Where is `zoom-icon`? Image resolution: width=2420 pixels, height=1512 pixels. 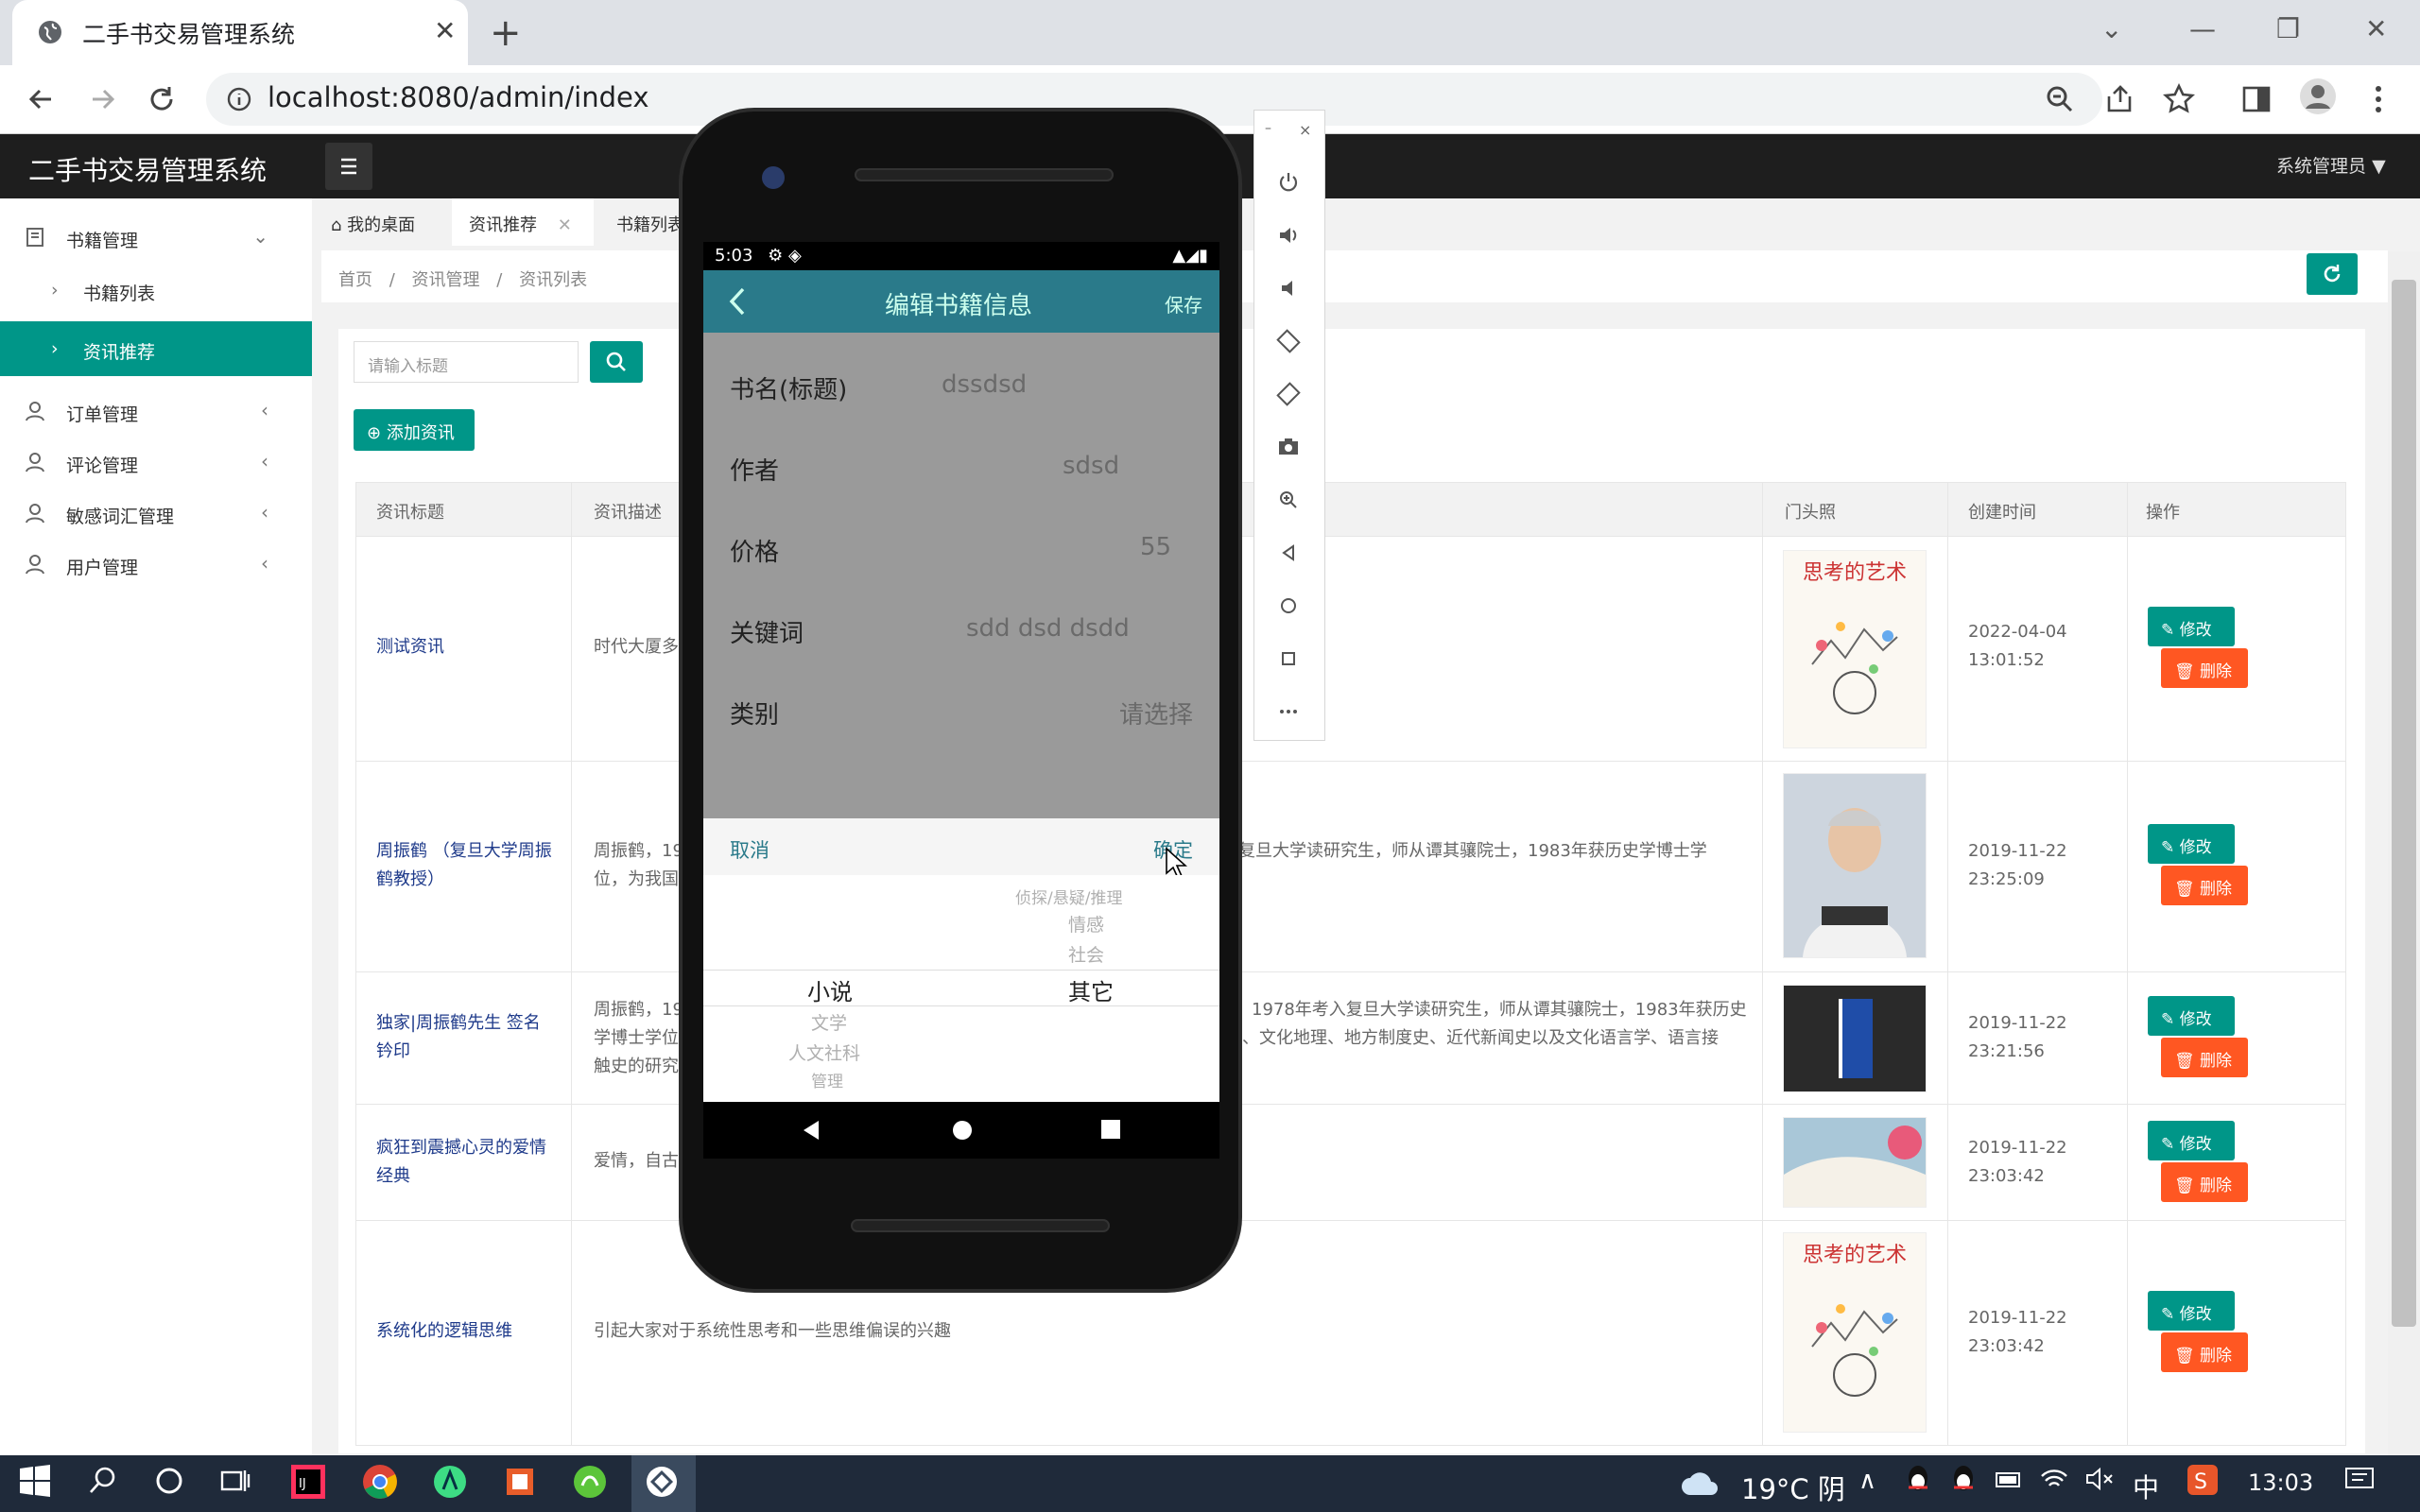 zoom-icon is located at coordinates (2060, 99).